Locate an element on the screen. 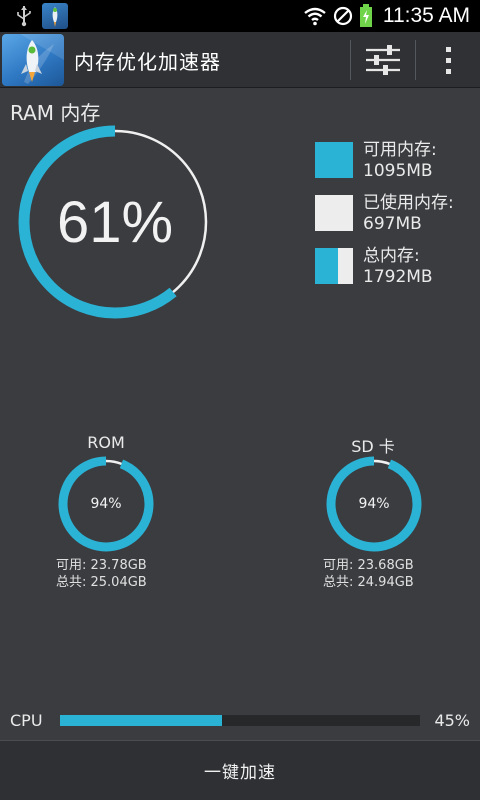 This screenshot has width=480, height=800. ram-percent: 61% is located at coordinates (115, 222).